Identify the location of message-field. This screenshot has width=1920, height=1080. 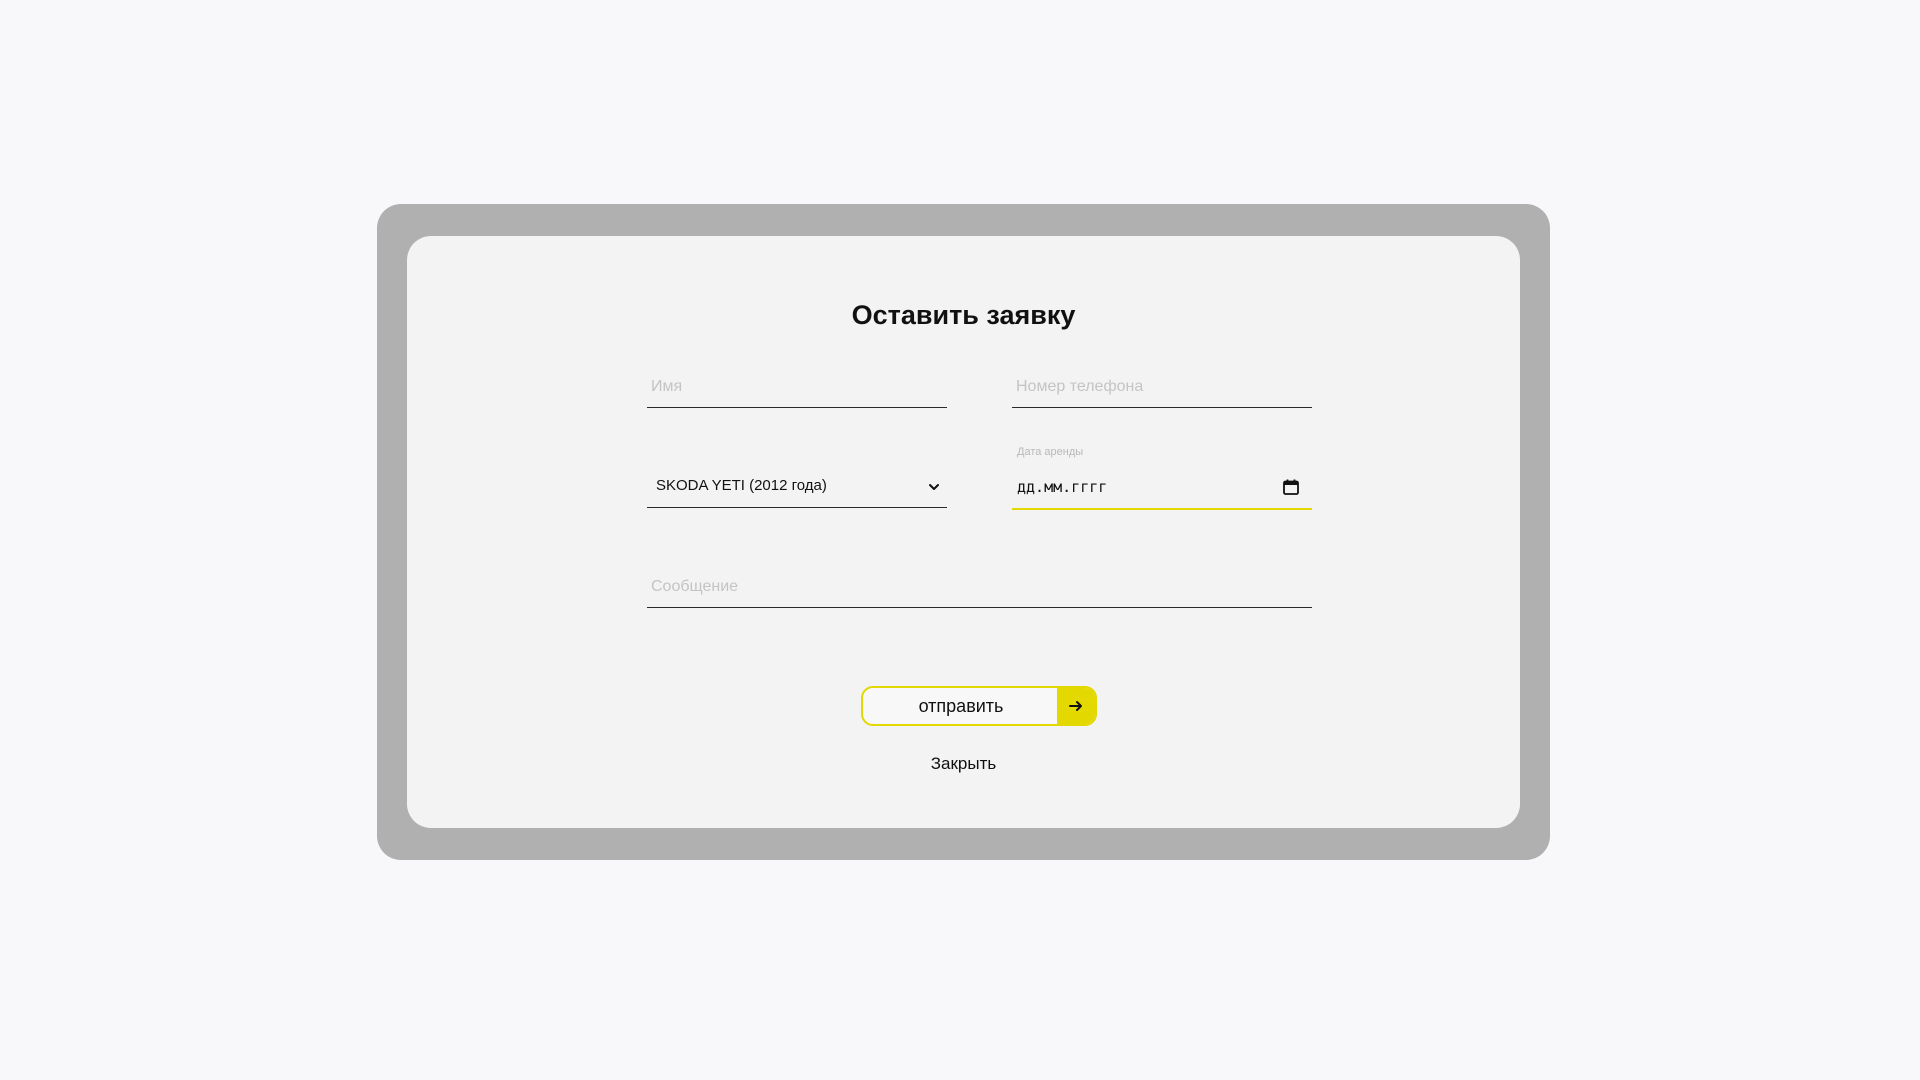
(979, 587).